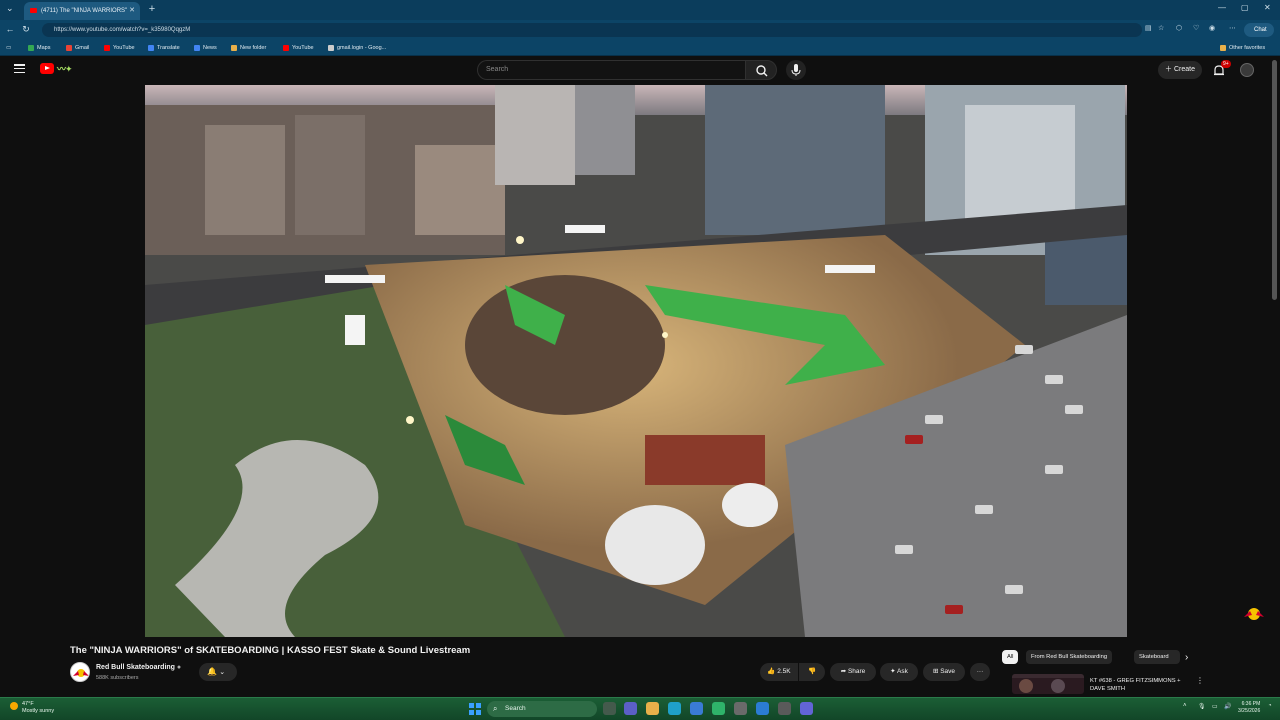 The width and height of the screenshot is (1280, 720). Describe the element at coordinates (1215, 706) in the screenshot. I see `network-icon: ▭` at that location.